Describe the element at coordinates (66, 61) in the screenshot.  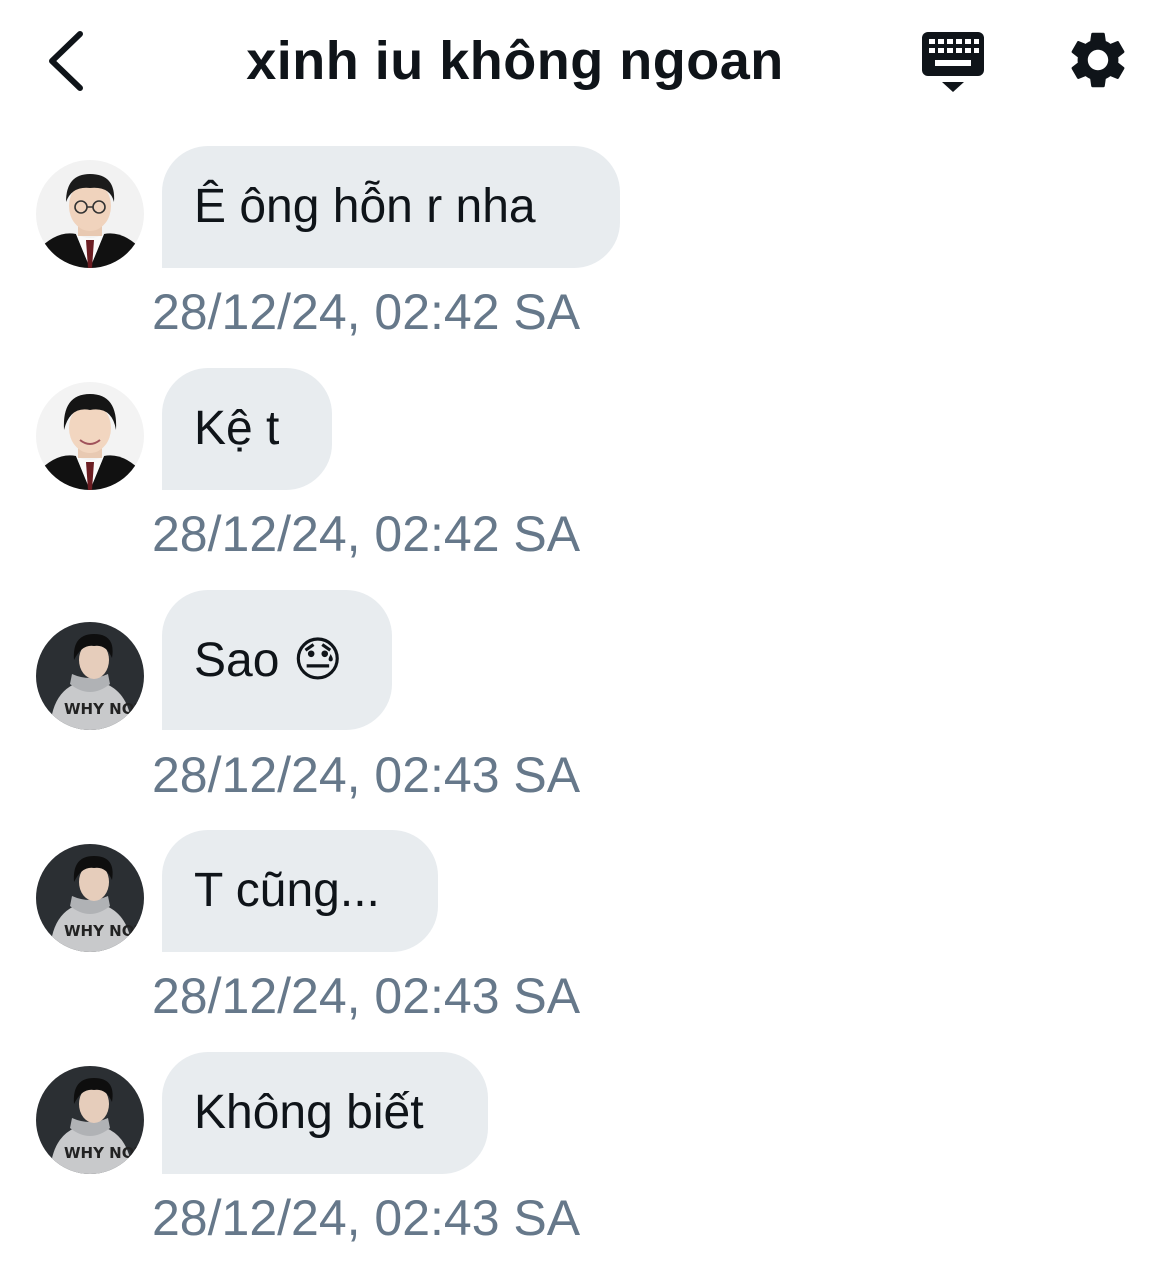
I see `chevron-left-icon` at that location.